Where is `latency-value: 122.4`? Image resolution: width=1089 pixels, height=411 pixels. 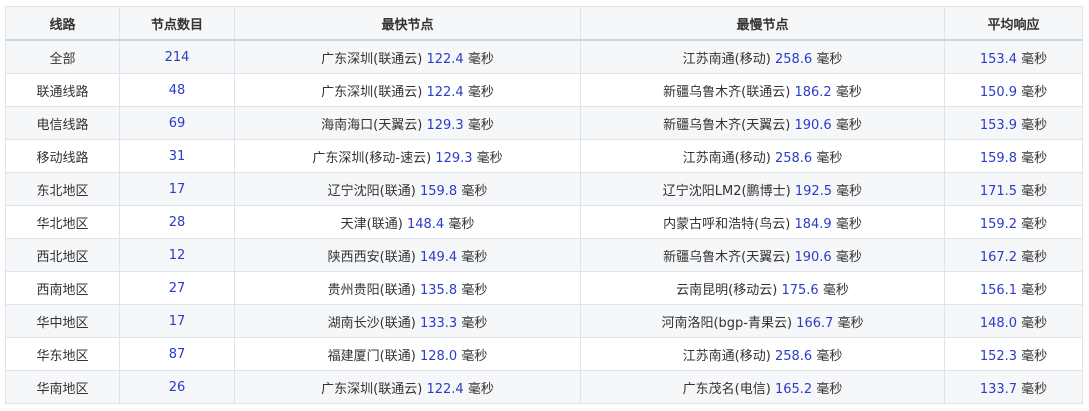 latency-value: 122.4 is located at coordinates (445, 389).